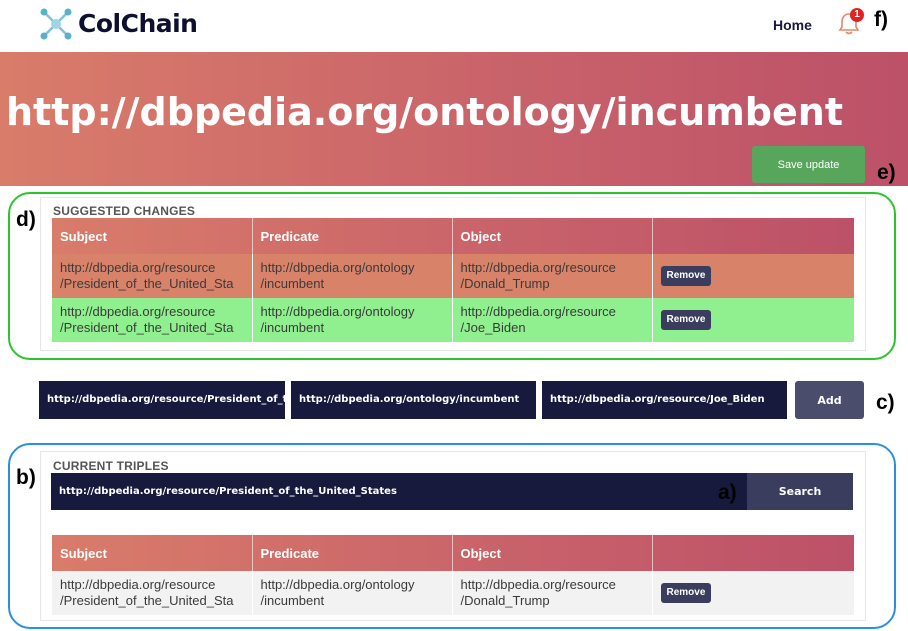  Describe the element at coordinates (111, 466) in the screenshot. I see `current-triples-title: CURRENT TRIPLES` at that location.